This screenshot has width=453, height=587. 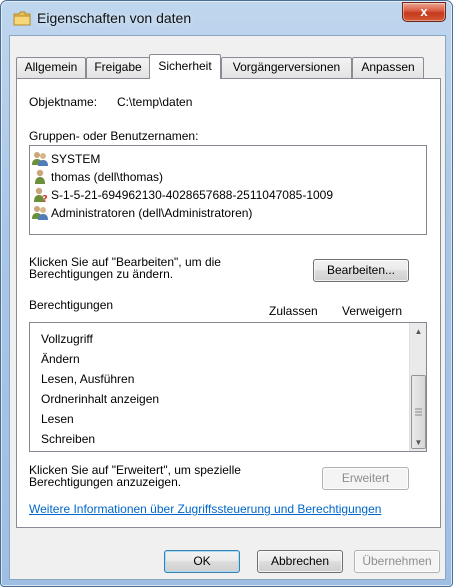 What do you see at coordinates (76, 159) in the screenshot?
I see `user-name: SYSTEM` at bounding box center [76, 159].